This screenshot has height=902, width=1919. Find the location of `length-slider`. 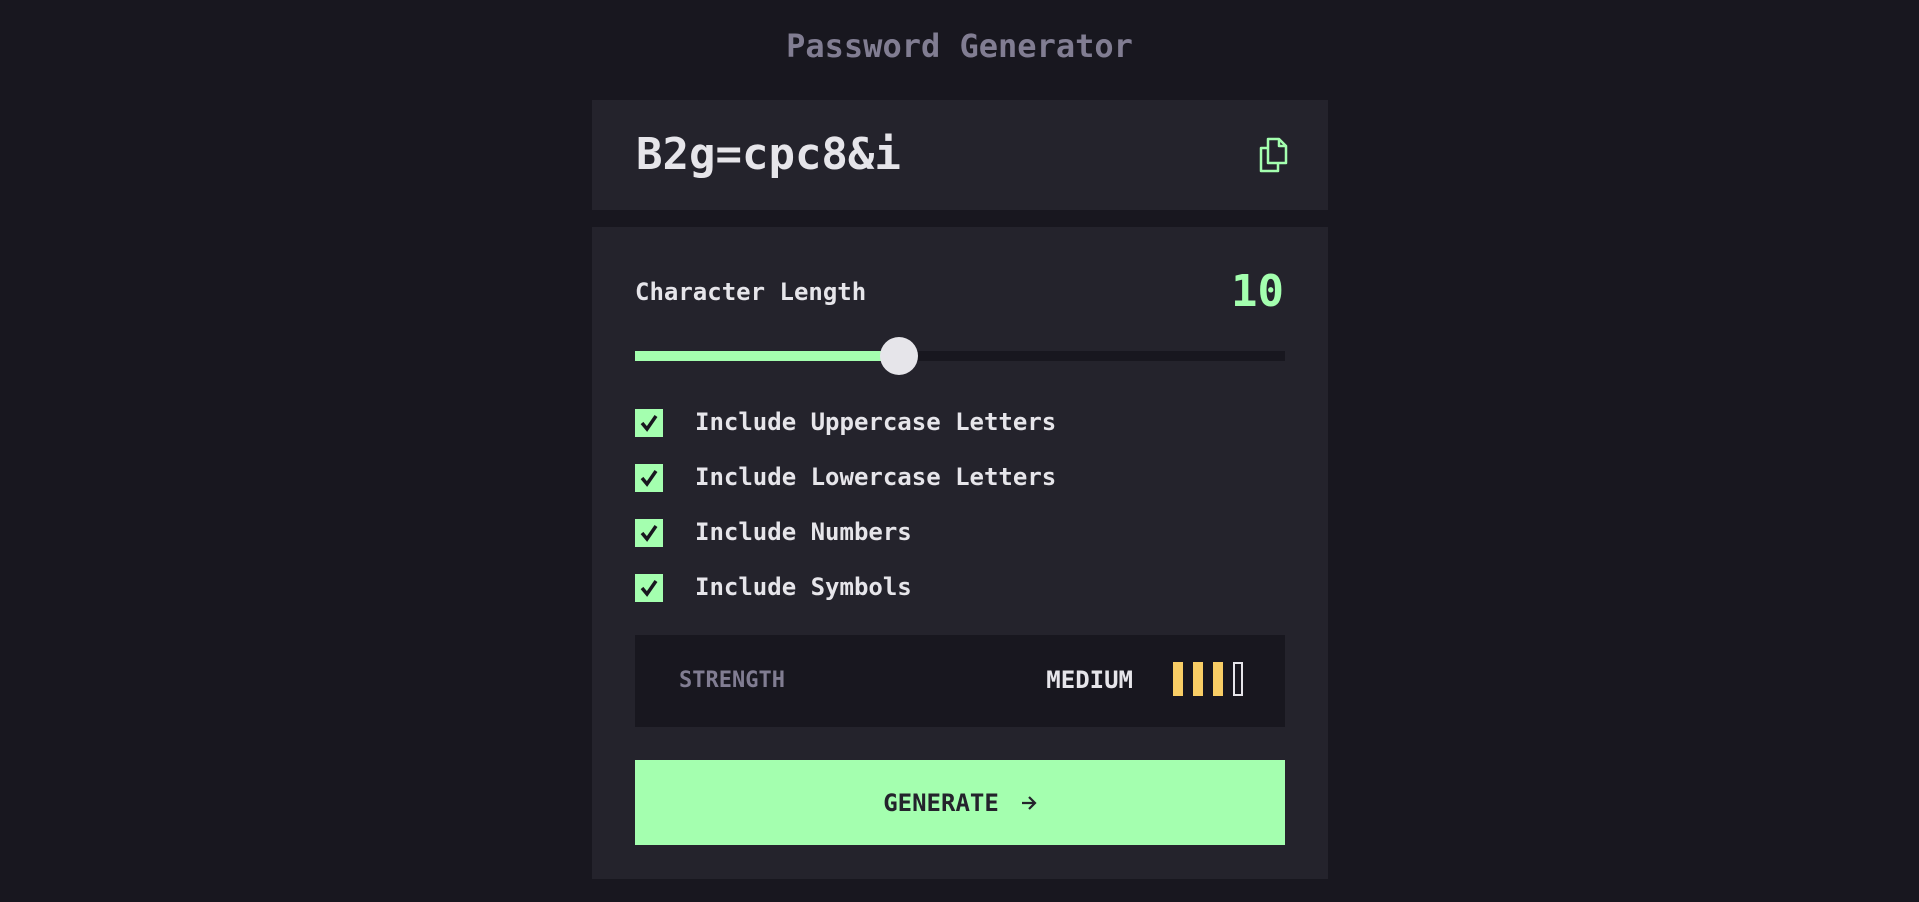

length-slider is located at coordinates (960, 356).